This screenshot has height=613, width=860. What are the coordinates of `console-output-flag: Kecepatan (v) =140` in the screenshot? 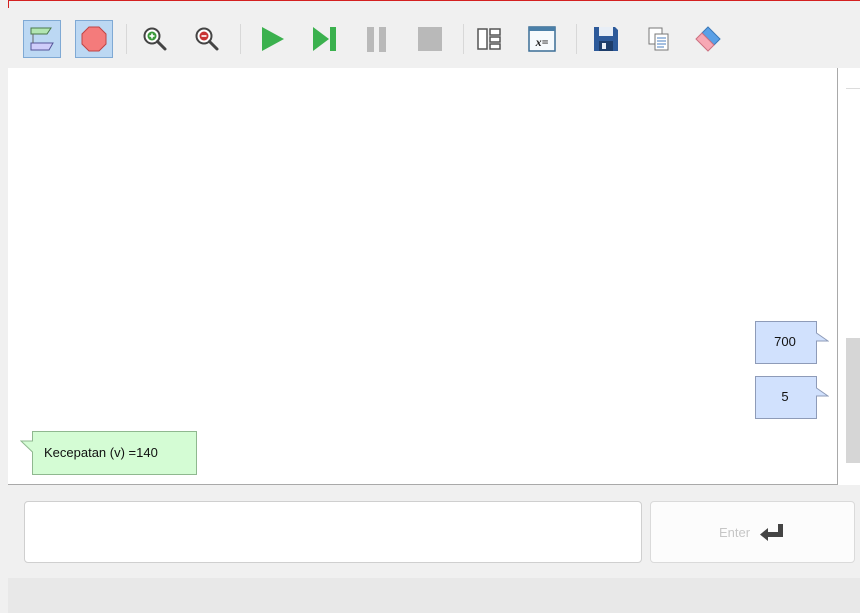 It's located at (109, 453).